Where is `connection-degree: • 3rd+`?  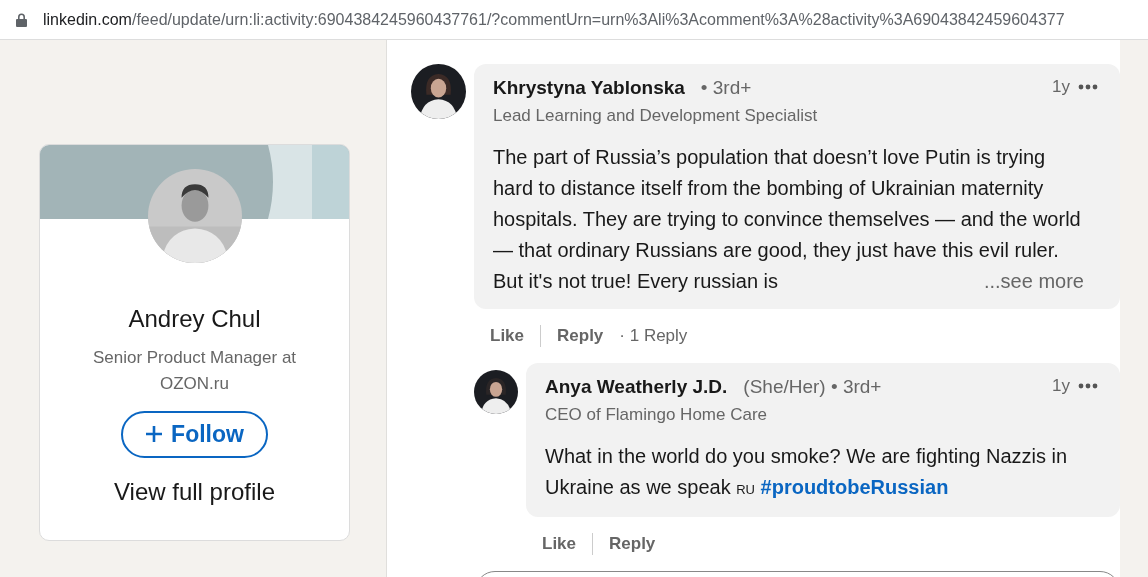 connection-degree: • 3rd+ is located at coordinates (726, 88).